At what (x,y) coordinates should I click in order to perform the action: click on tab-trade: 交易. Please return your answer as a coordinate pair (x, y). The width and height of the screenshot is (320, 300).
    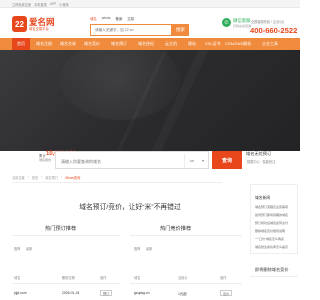
    Looking at the image, I should click on (130, 18).